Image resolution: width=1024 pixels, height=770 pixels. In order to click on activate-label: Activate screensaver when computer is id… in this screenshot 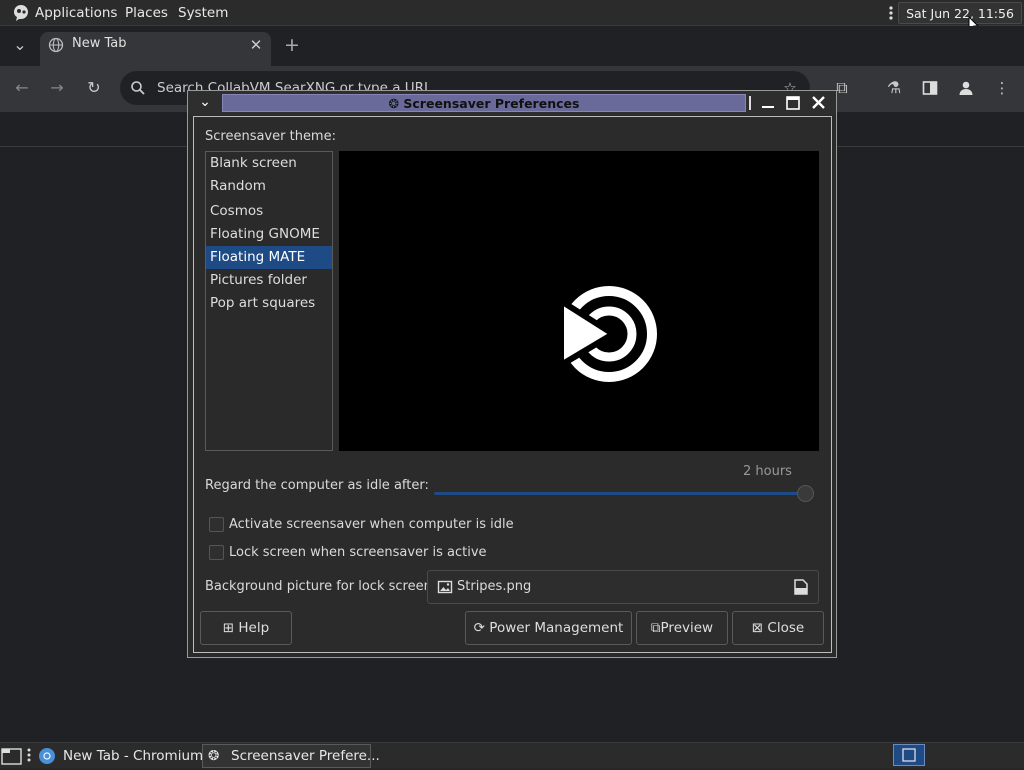, I will do `click(371, 524)`.